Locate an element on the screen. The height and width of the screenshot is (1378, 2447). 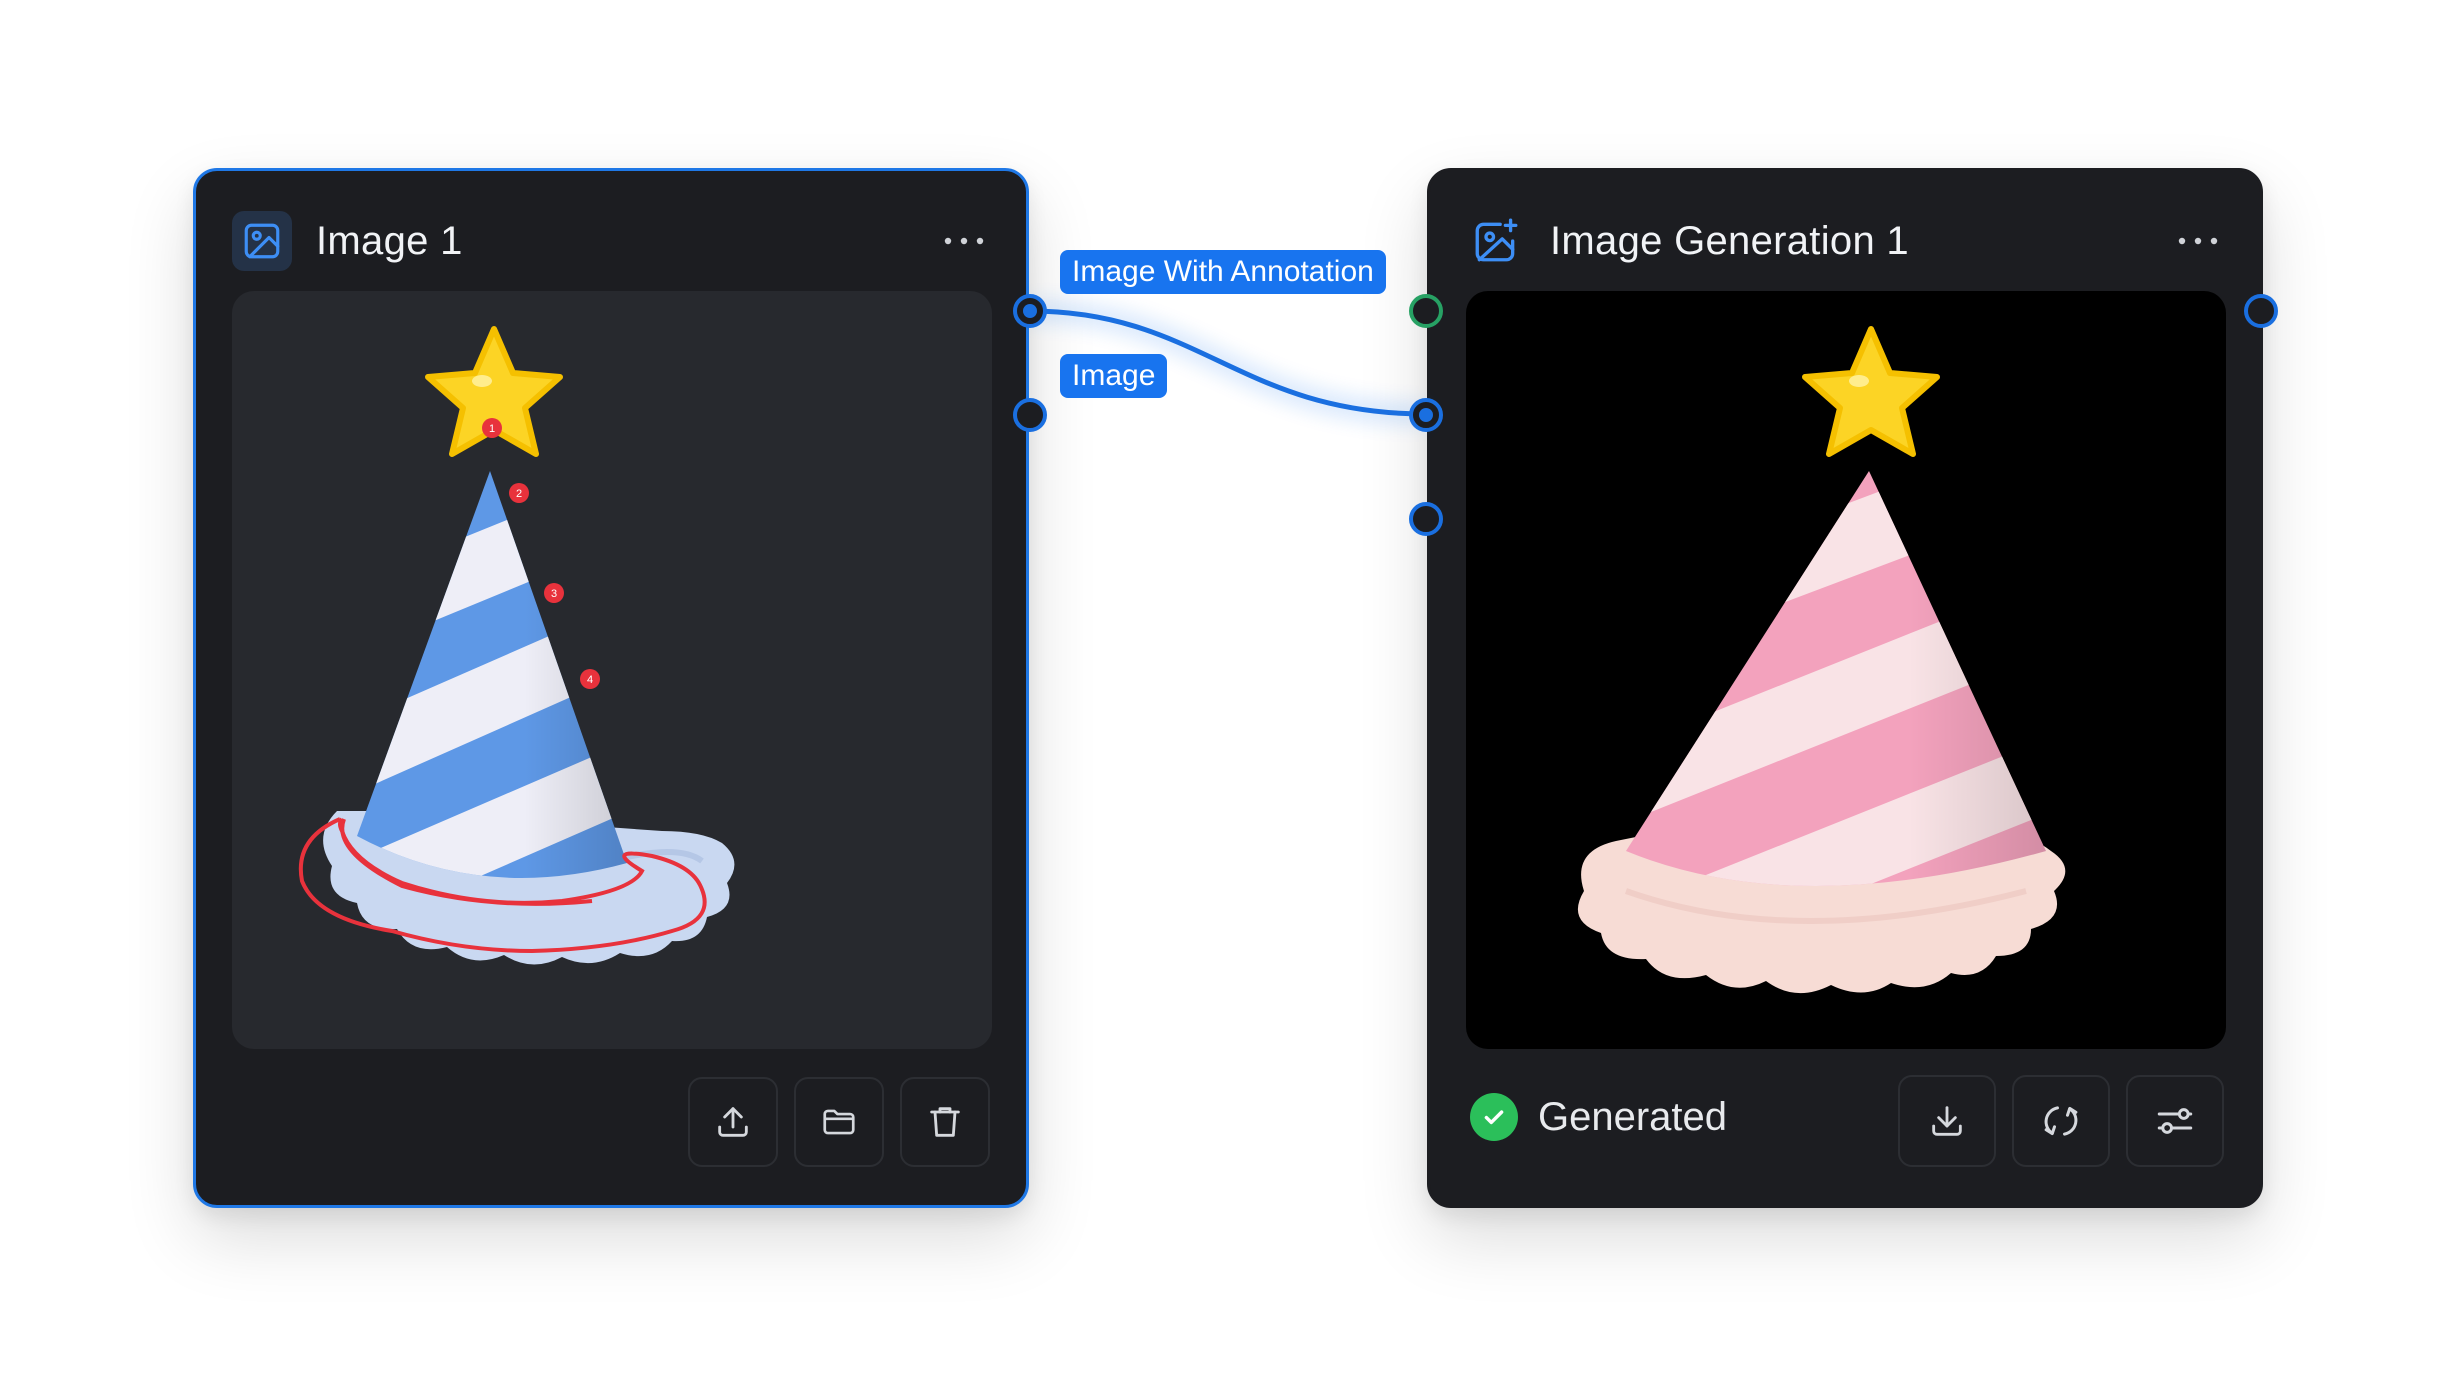
output-port-image is located at coordinates (1030, 415).